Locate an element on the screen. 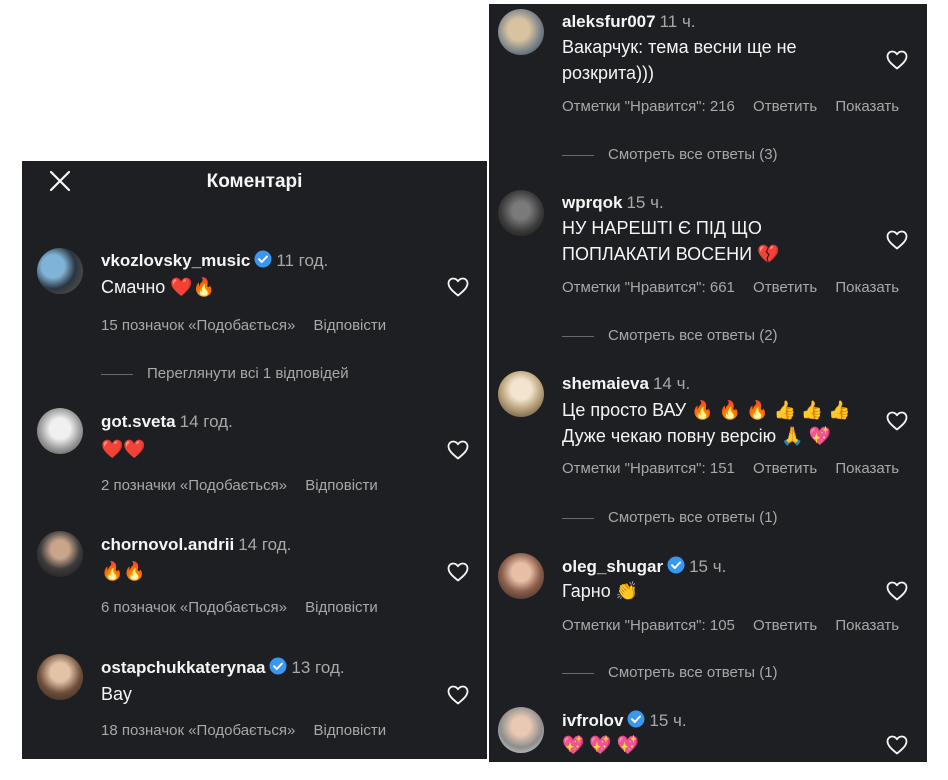 This screenshot has width=948, height=780. comment-text-line1: НУ НАРЕШТІ Є ПІД ЩО is located at coordinates (662, 228).